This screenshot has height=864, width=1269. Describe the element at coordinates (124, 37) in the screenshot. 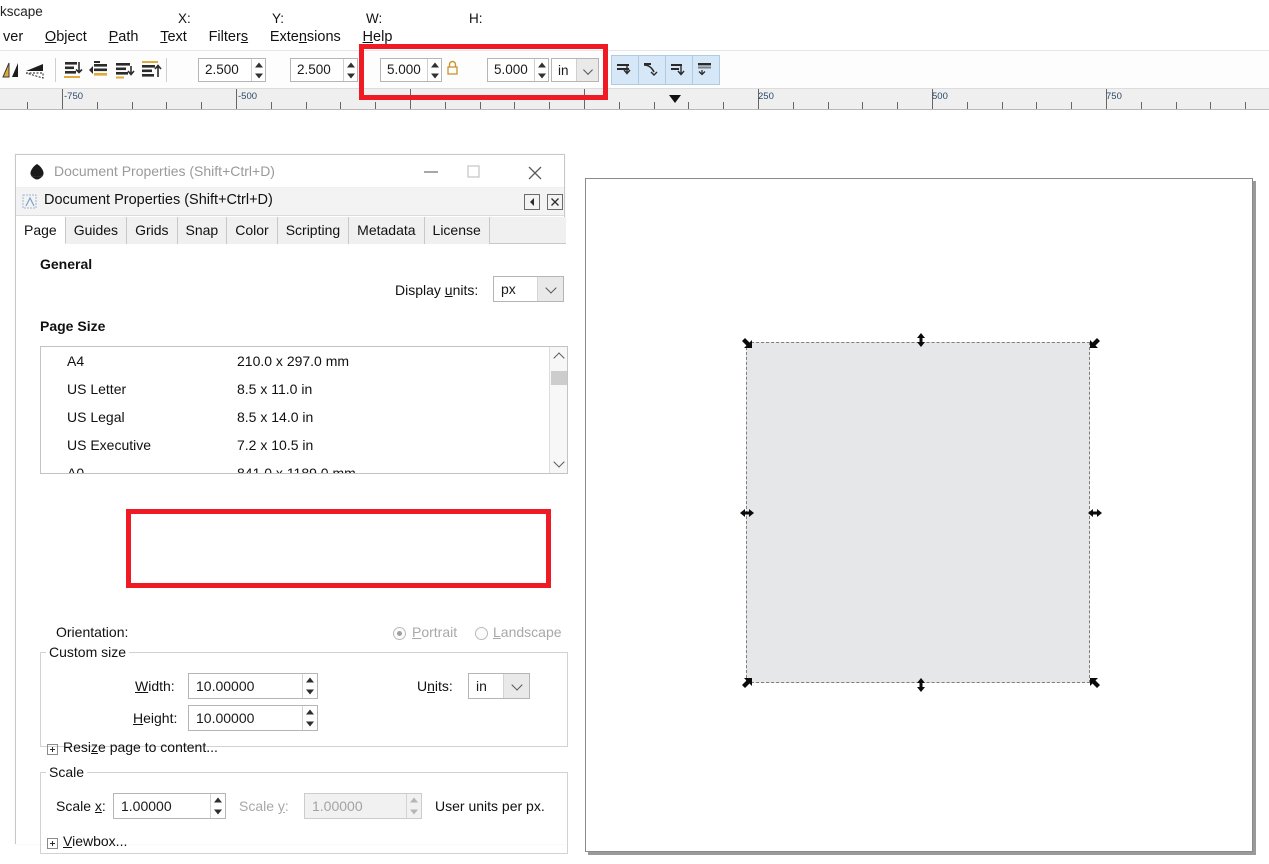

I see `menu-item-path: Path` at that location.